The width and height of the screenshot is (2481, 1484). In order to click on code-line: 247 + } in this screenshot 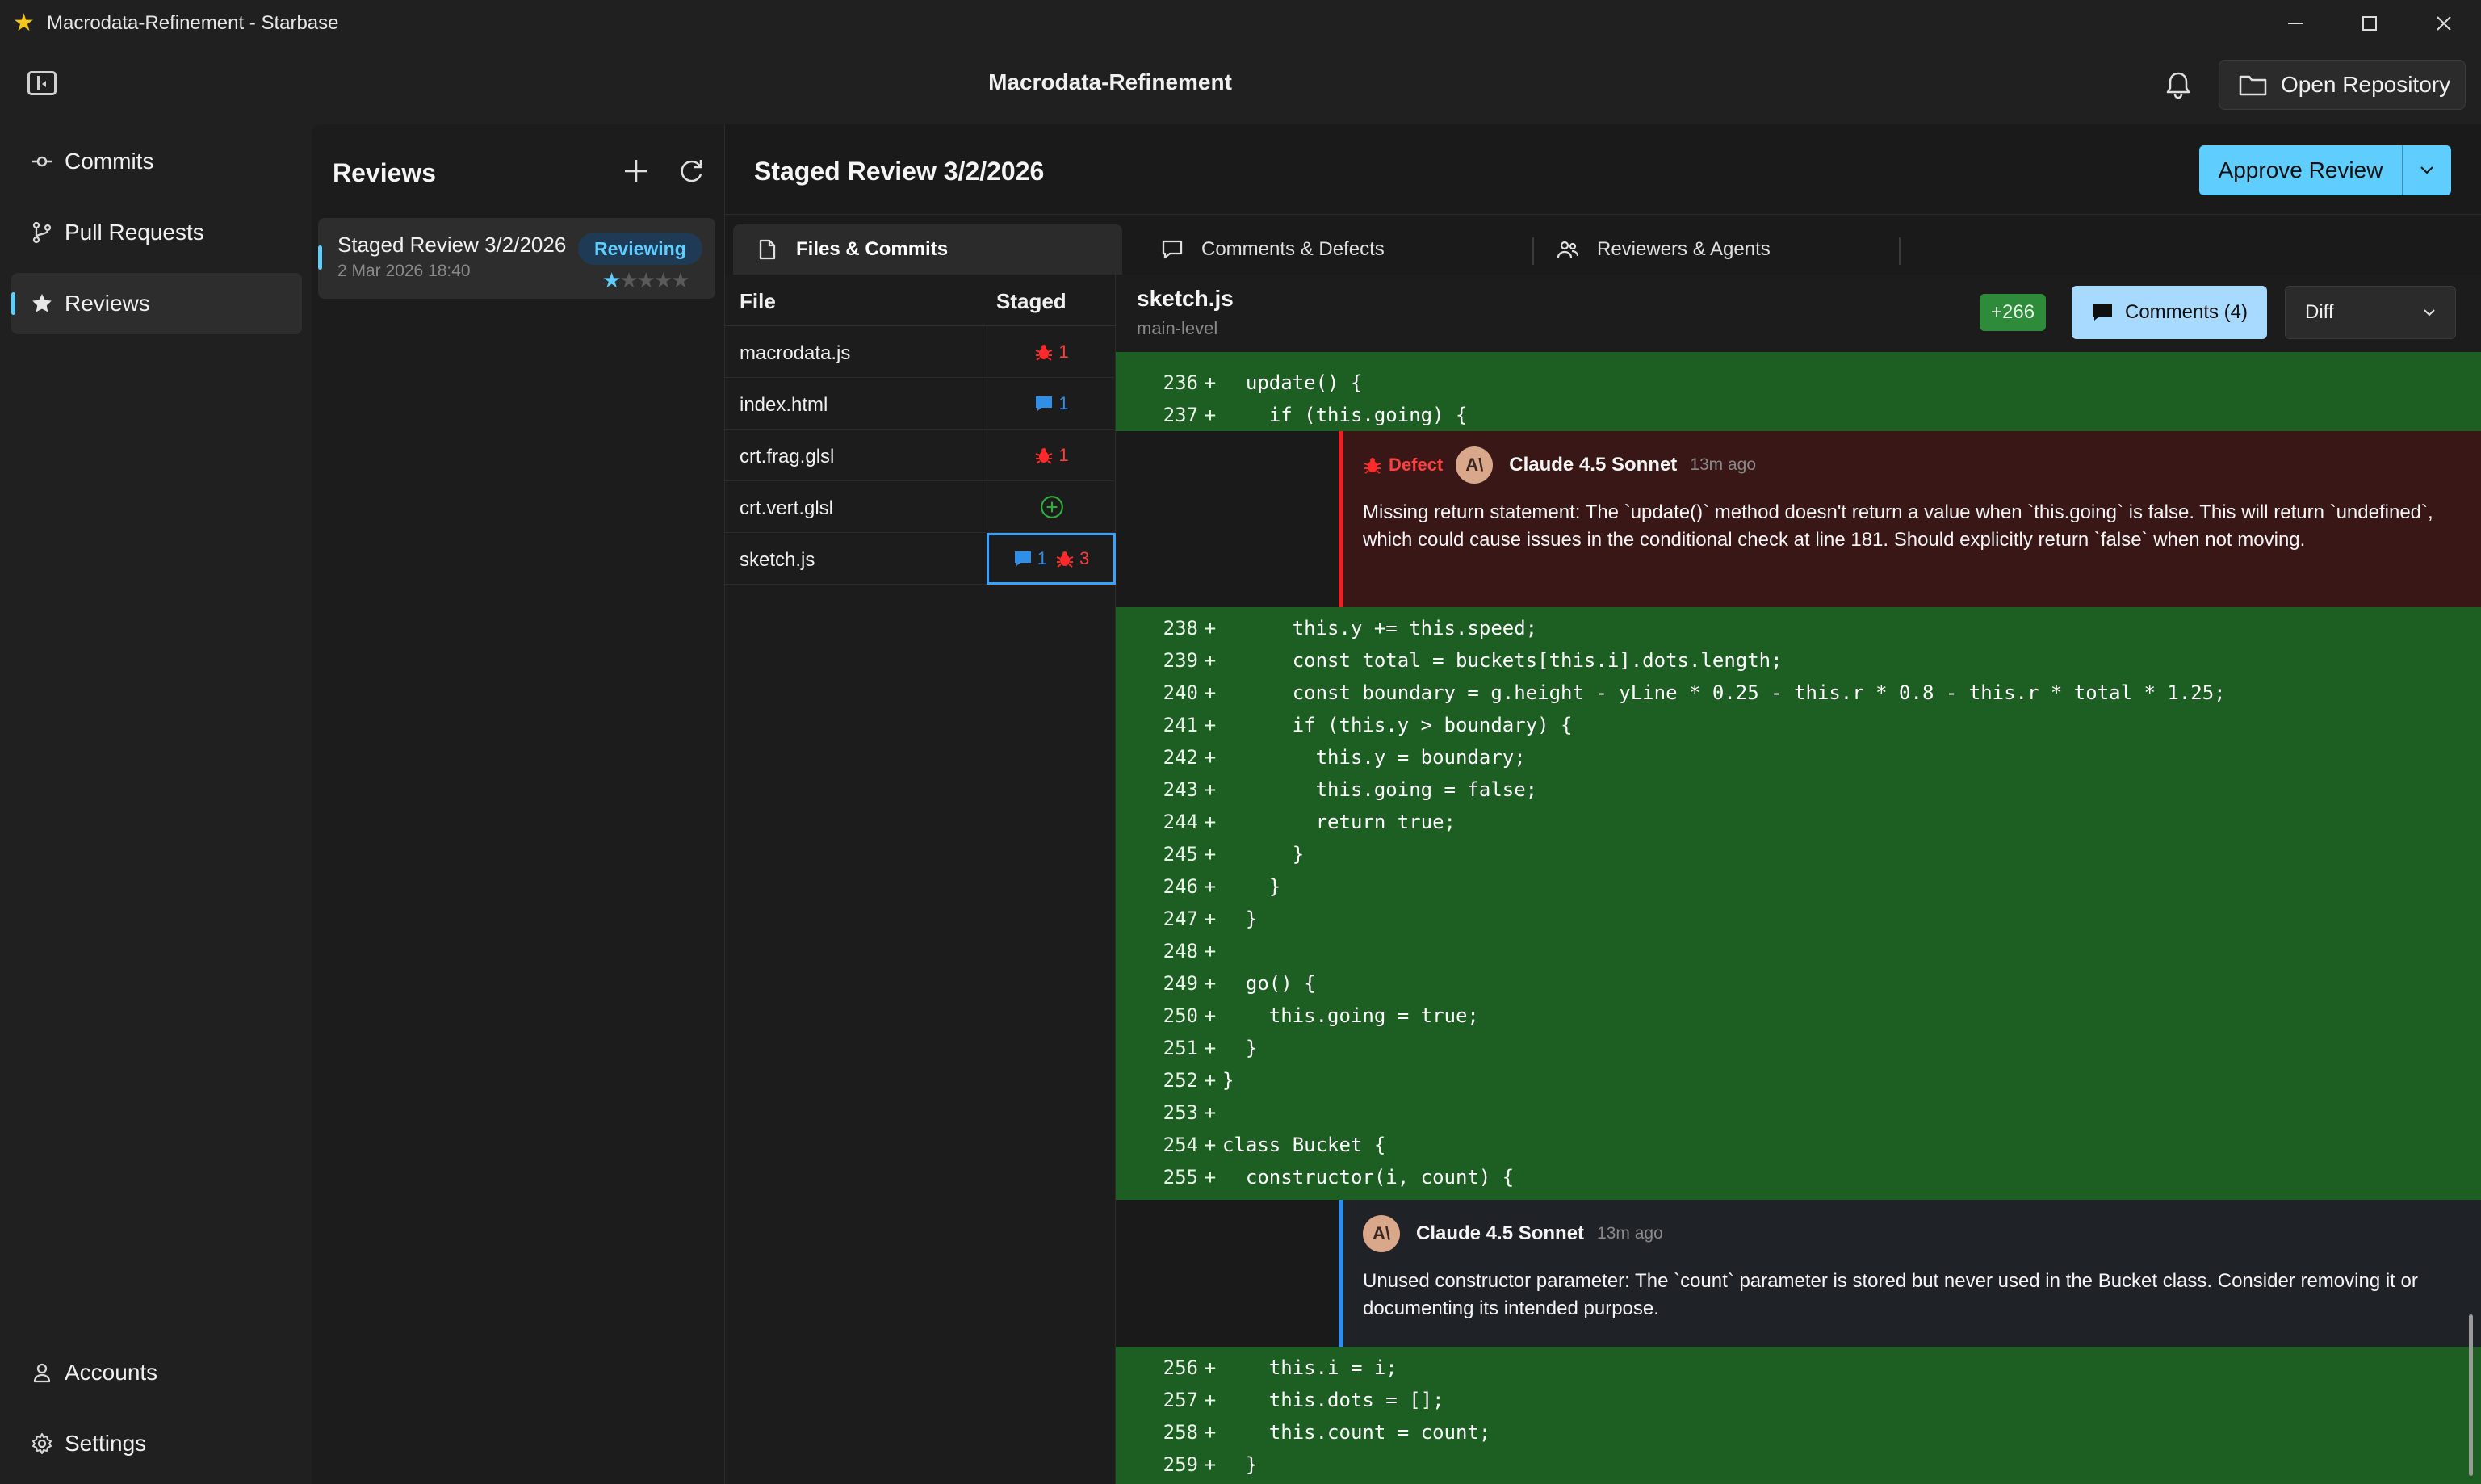, I will do `click(1798, 919)`.